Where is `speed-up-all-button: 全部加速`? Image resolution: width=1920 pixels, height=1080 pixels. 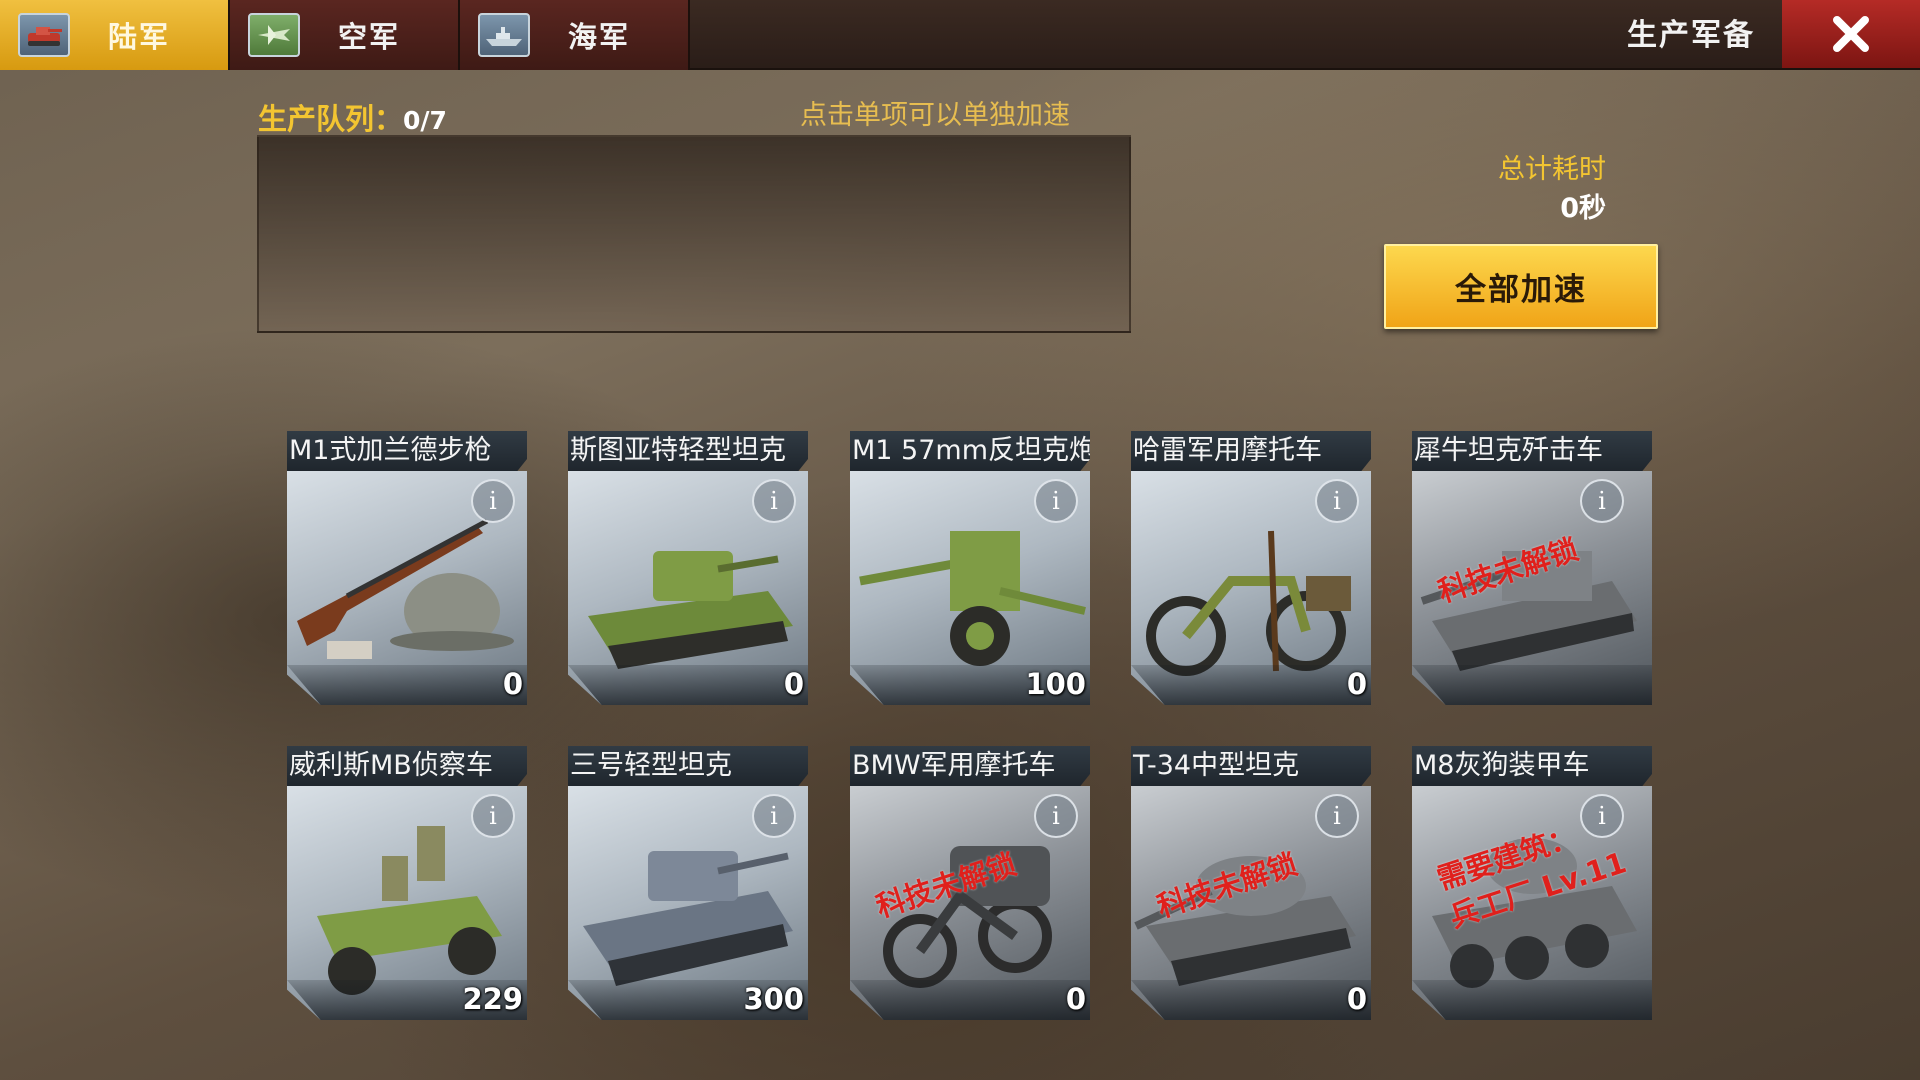 speed-up-all-button: 全部加速 is located at coordinates (1521, 286).